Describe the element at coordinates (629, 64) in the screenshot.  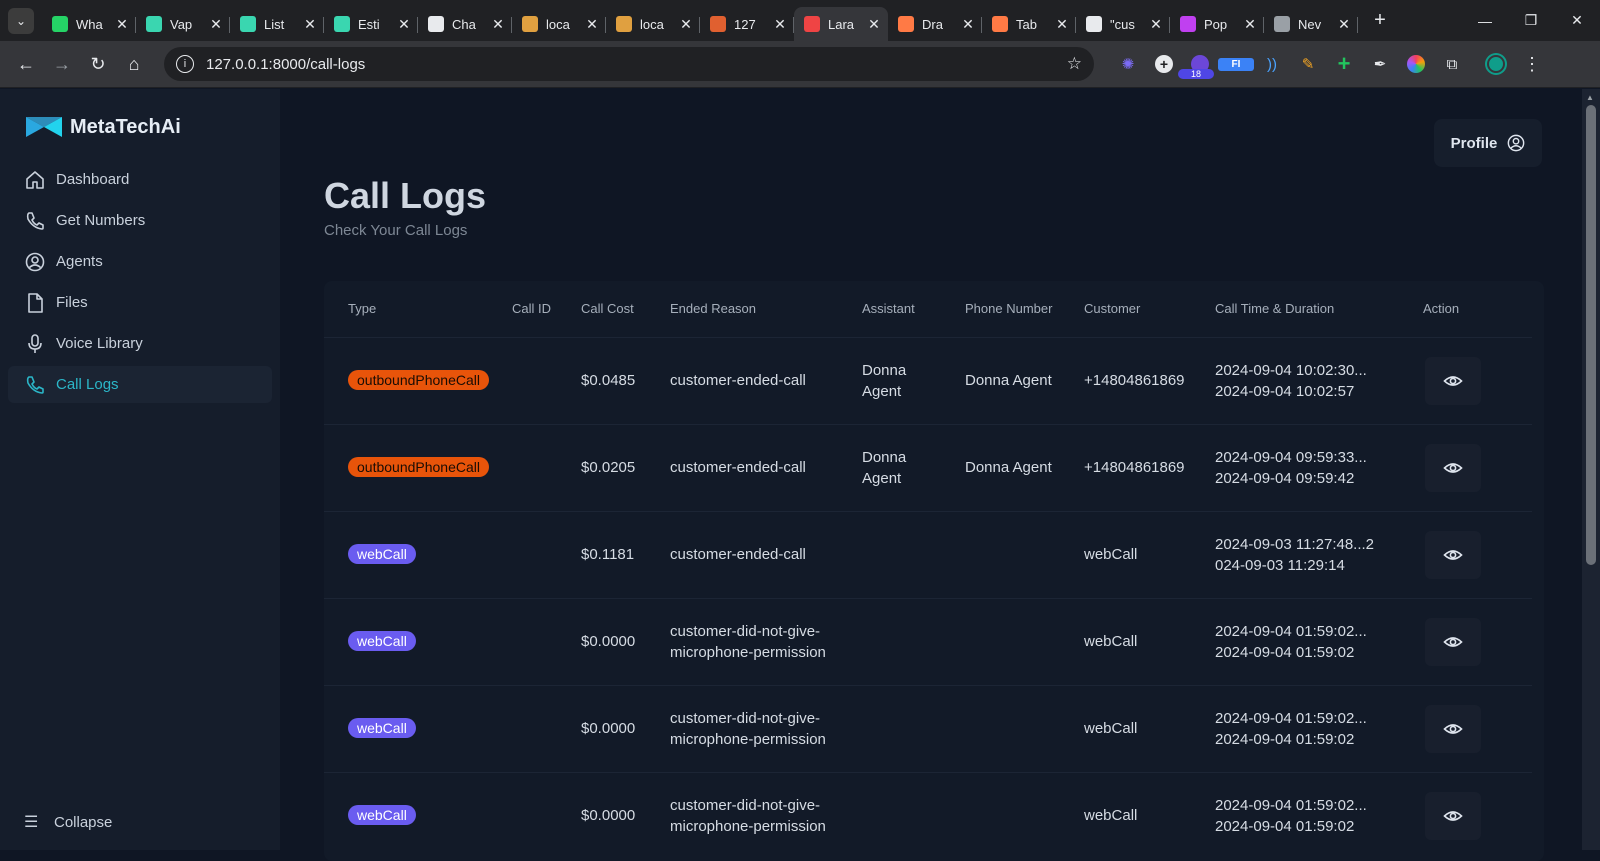
I see `address-bar: i 127.0.0.1:8000/call-logs ☆` at that location.